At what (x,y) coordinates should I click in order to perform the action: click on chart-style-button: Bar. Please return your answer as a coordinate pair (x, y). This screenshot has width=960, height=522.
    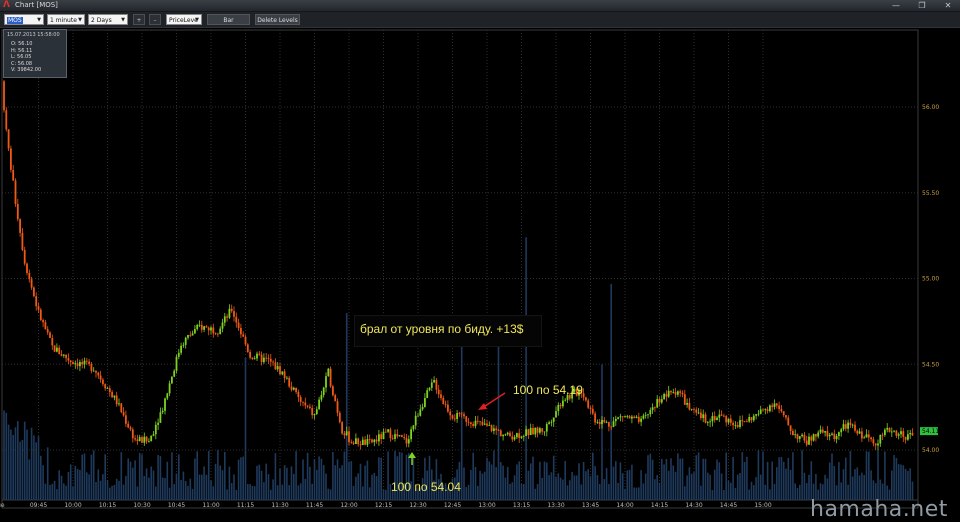
    Looking at the image, I should click on (228, 19).